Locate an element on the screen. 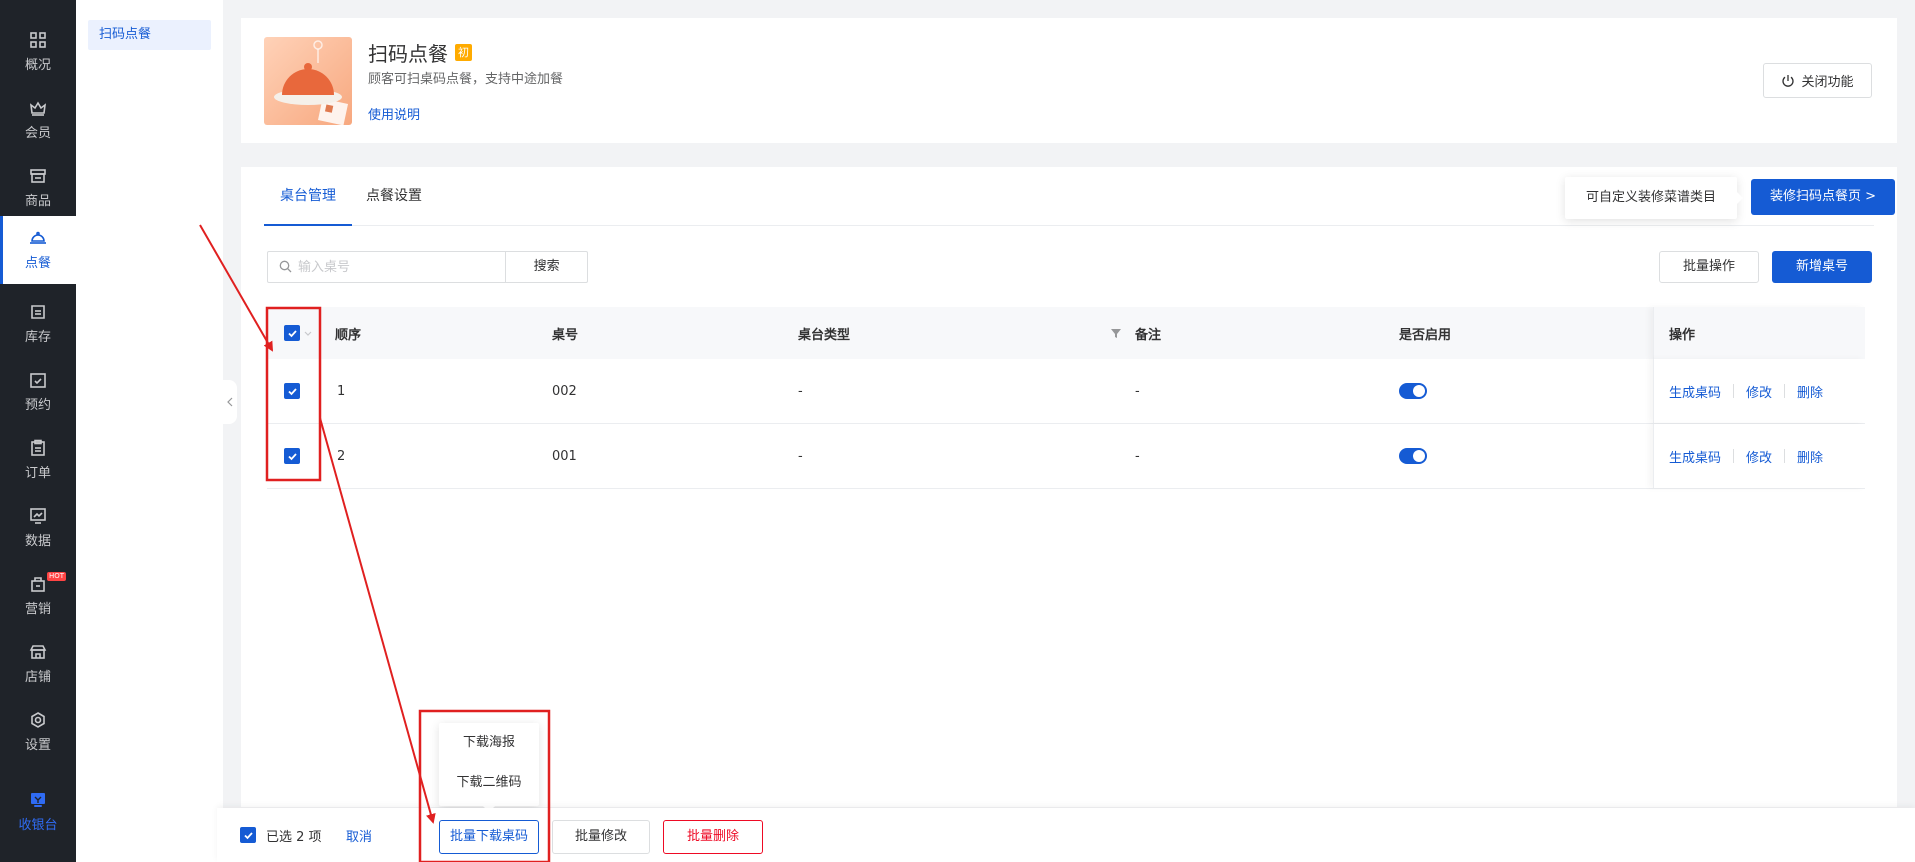 The height and width of the screenshot is (862, 1915). select-all-checkbox is located at coordinates (292, 333).